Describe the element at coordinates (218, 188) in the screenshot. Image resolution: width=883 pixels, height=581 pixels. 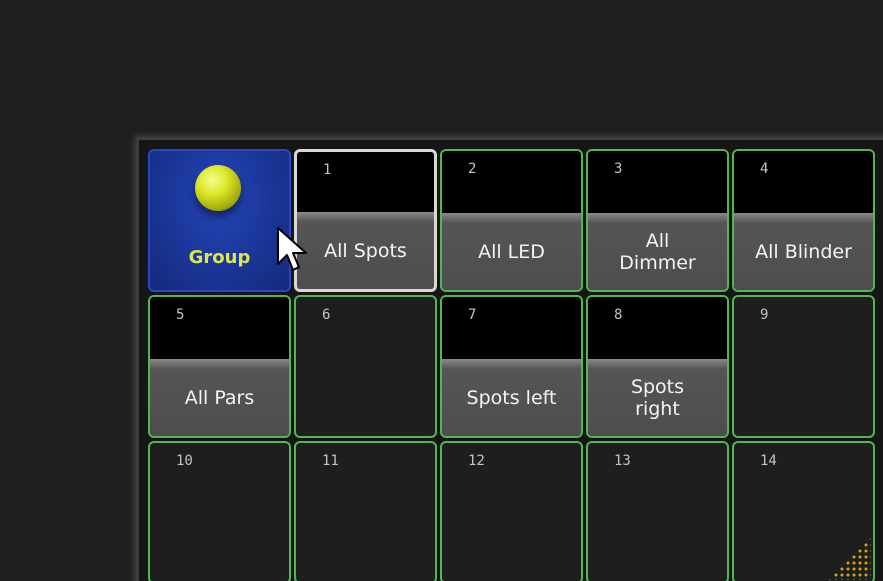
I see `yellow-sphere-icon` at that location.